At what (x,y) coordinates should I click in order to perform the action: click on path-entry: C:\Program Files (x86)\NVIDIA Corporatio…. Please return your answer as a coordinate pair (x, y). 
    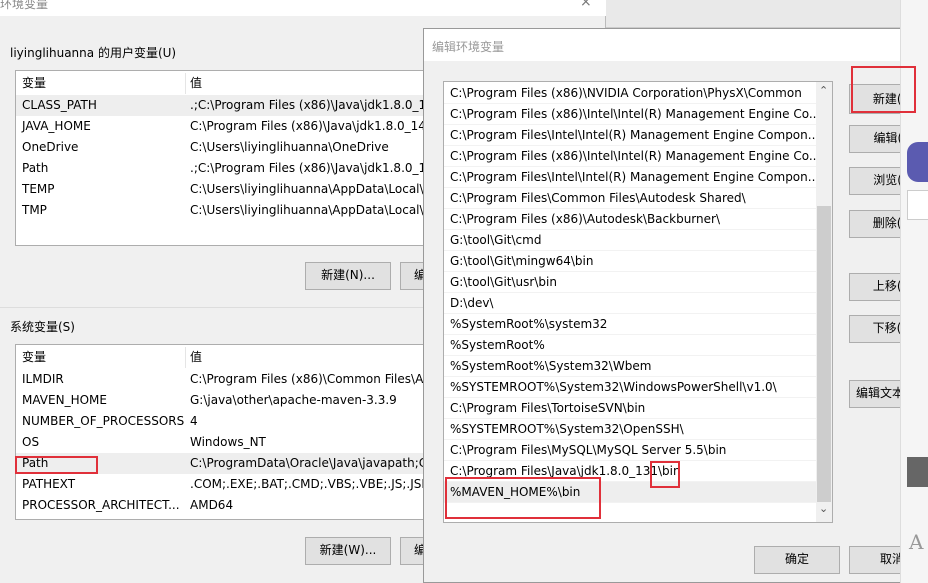
    Looking at the image, I should click on (630, 93).